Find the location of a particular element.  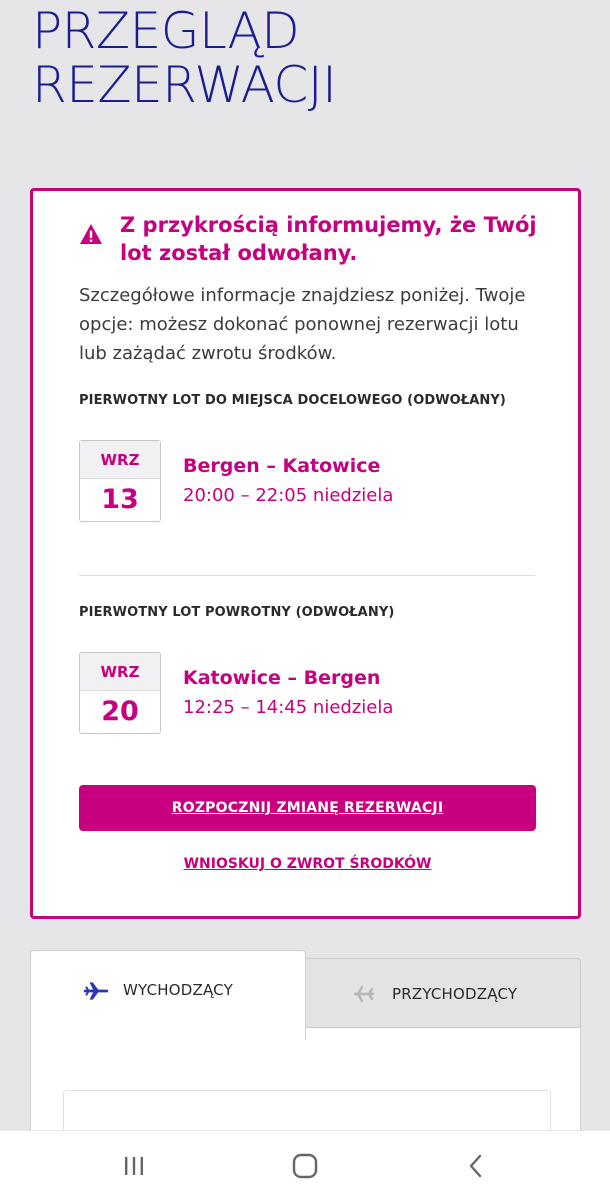

outbound-day: 13 is located at coordinates (120, 499).